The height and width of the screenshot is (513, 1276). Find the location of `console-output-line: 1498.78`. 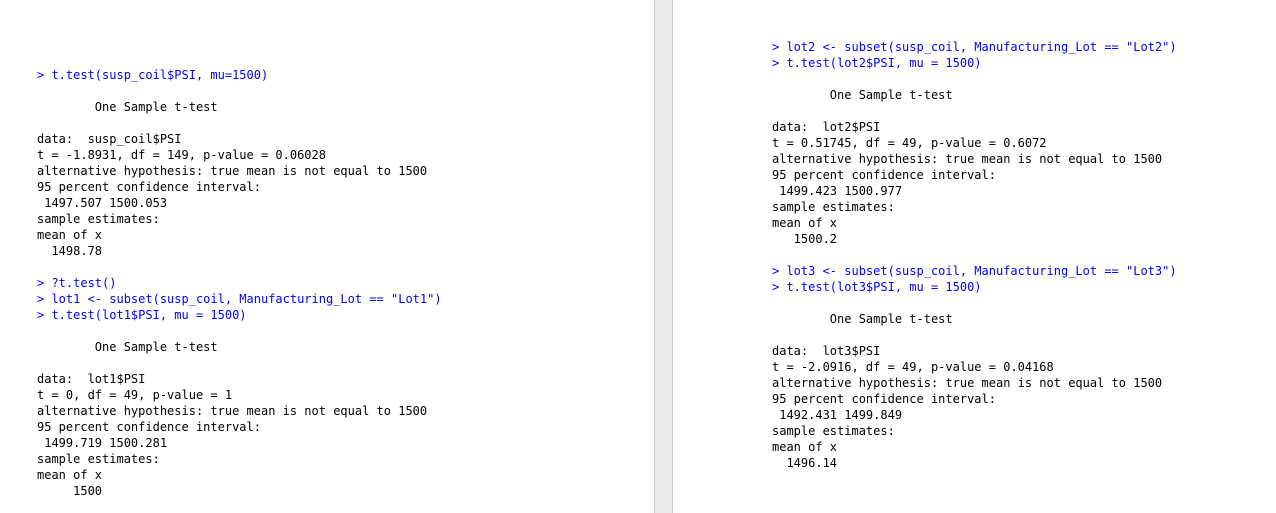

console-output-line: 1498.78 is located at coordinates (70, 251).